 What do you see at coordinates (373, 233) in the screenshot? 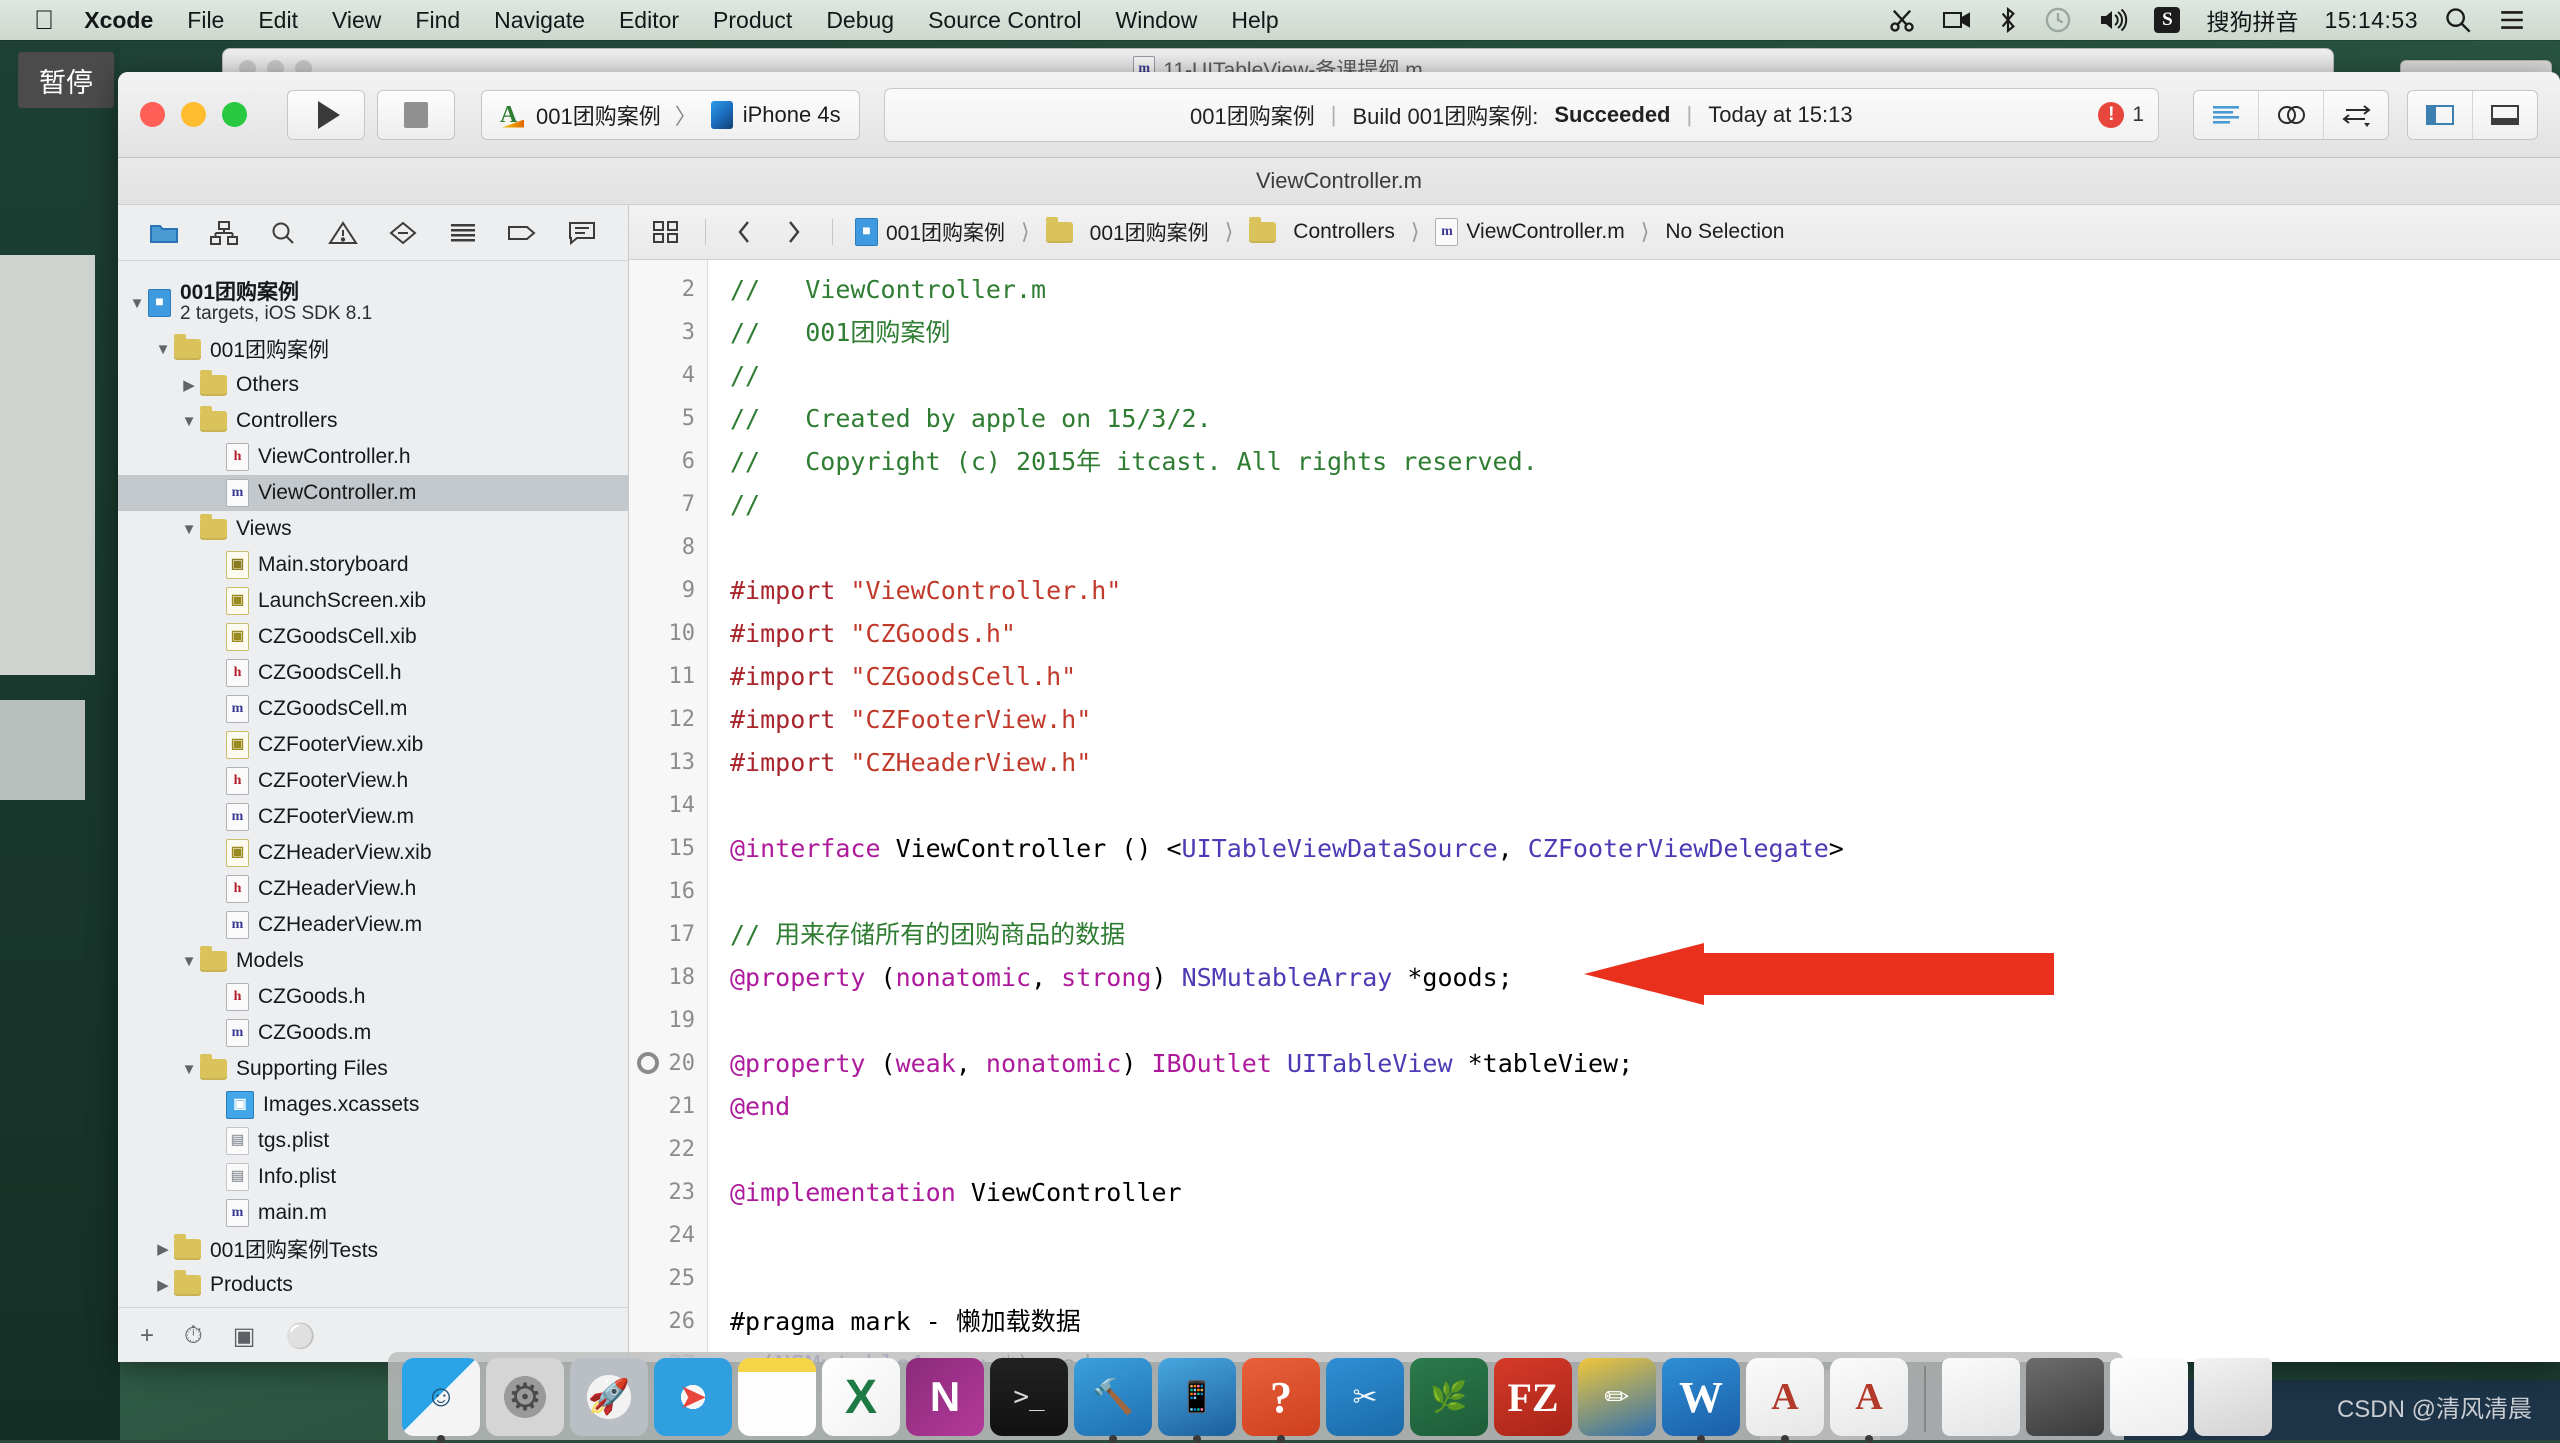
I see `navigator-tab-bar` at bounding box center [373, 233].